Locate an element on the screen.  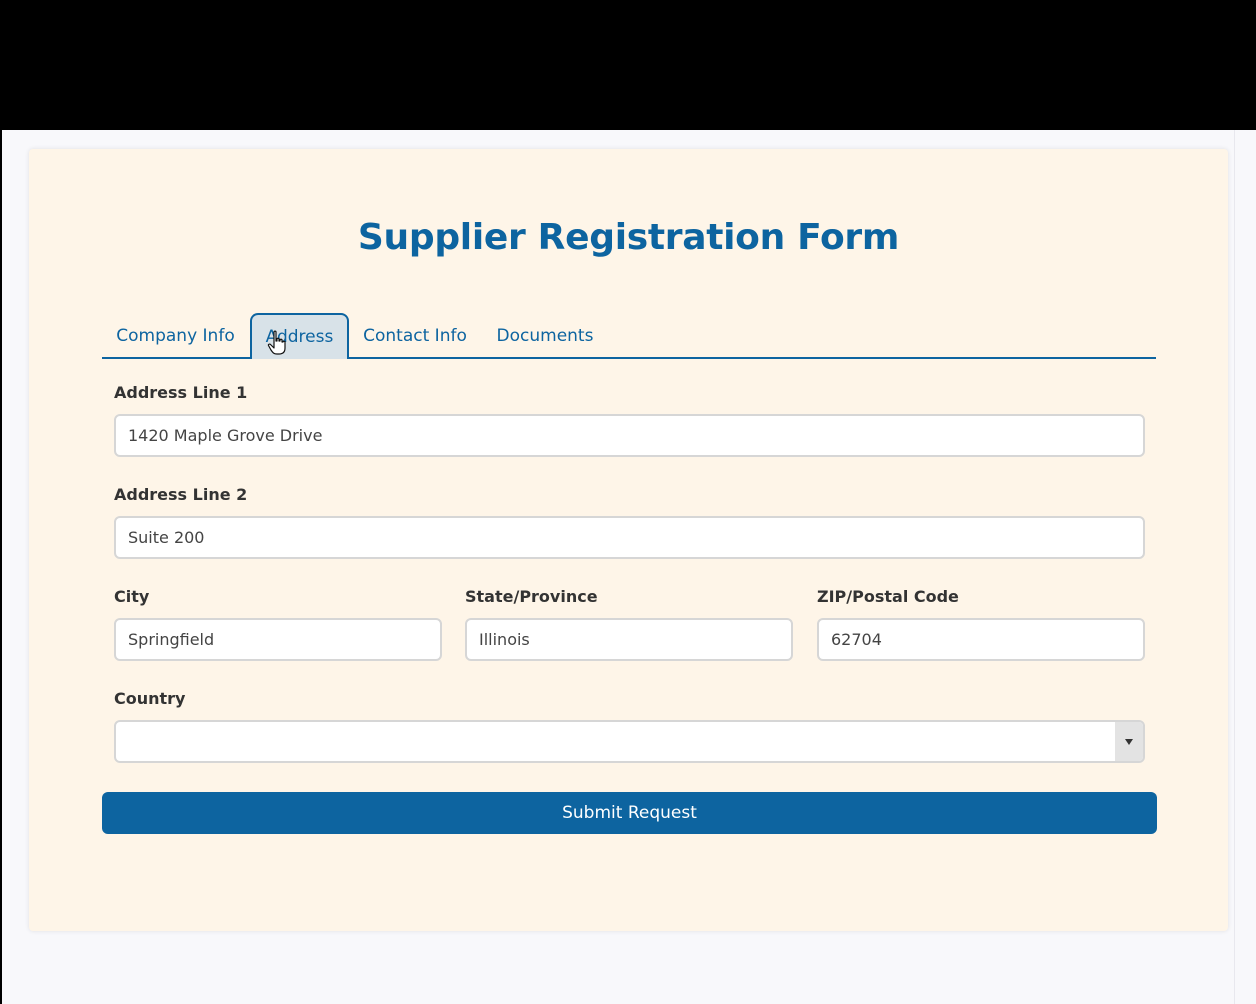
city-label: City is located at coordinates (132, 596).